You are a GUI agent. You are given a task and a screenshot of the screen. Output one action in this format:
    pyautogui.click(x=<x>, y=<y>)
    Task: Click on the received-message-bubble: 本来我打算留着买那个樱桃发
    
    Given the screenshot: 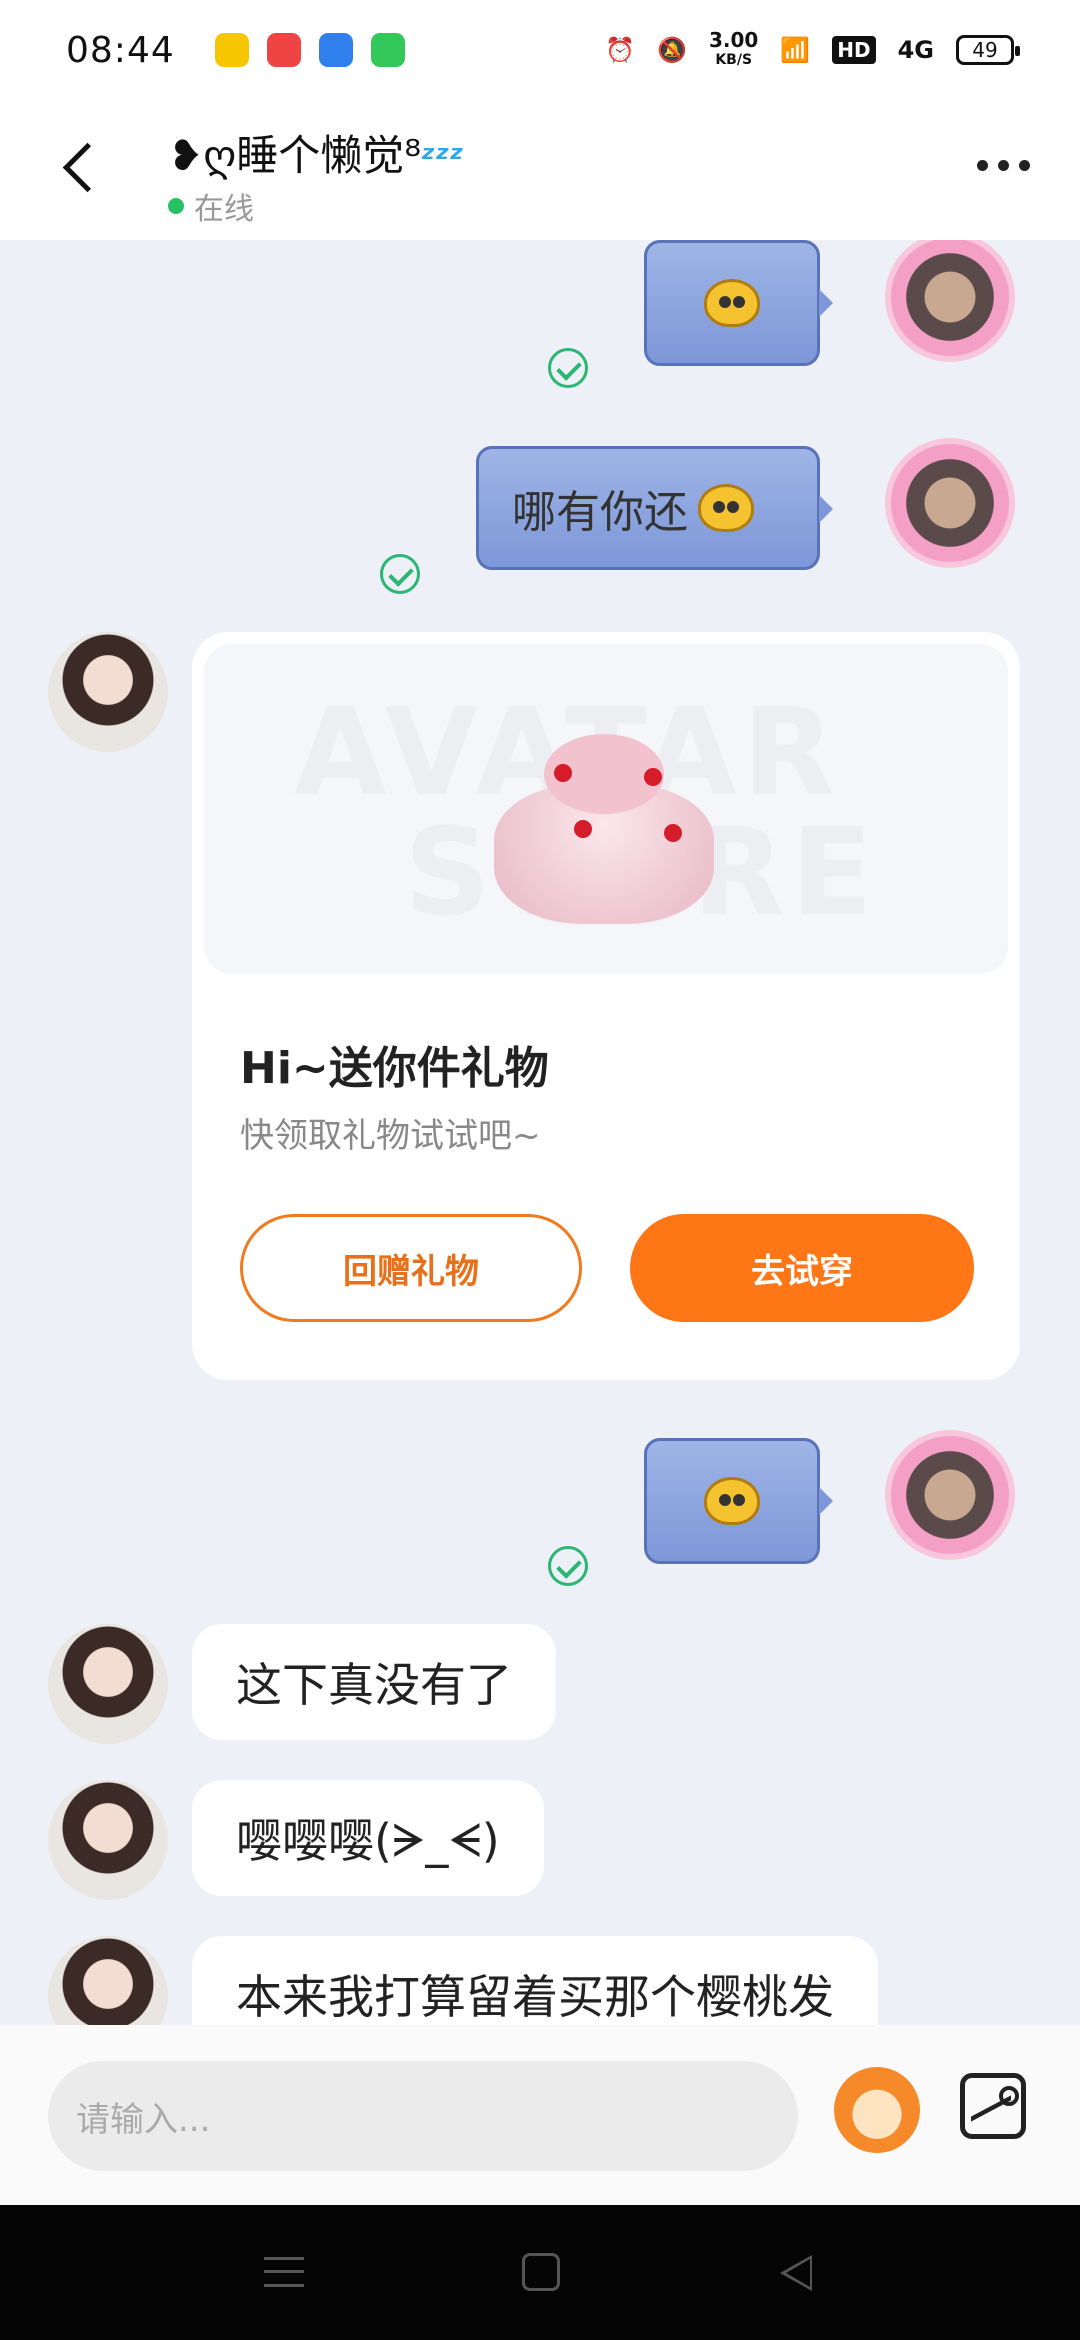 What is the action you would take?
    pyautogui.click(x=535, y=1980)
    